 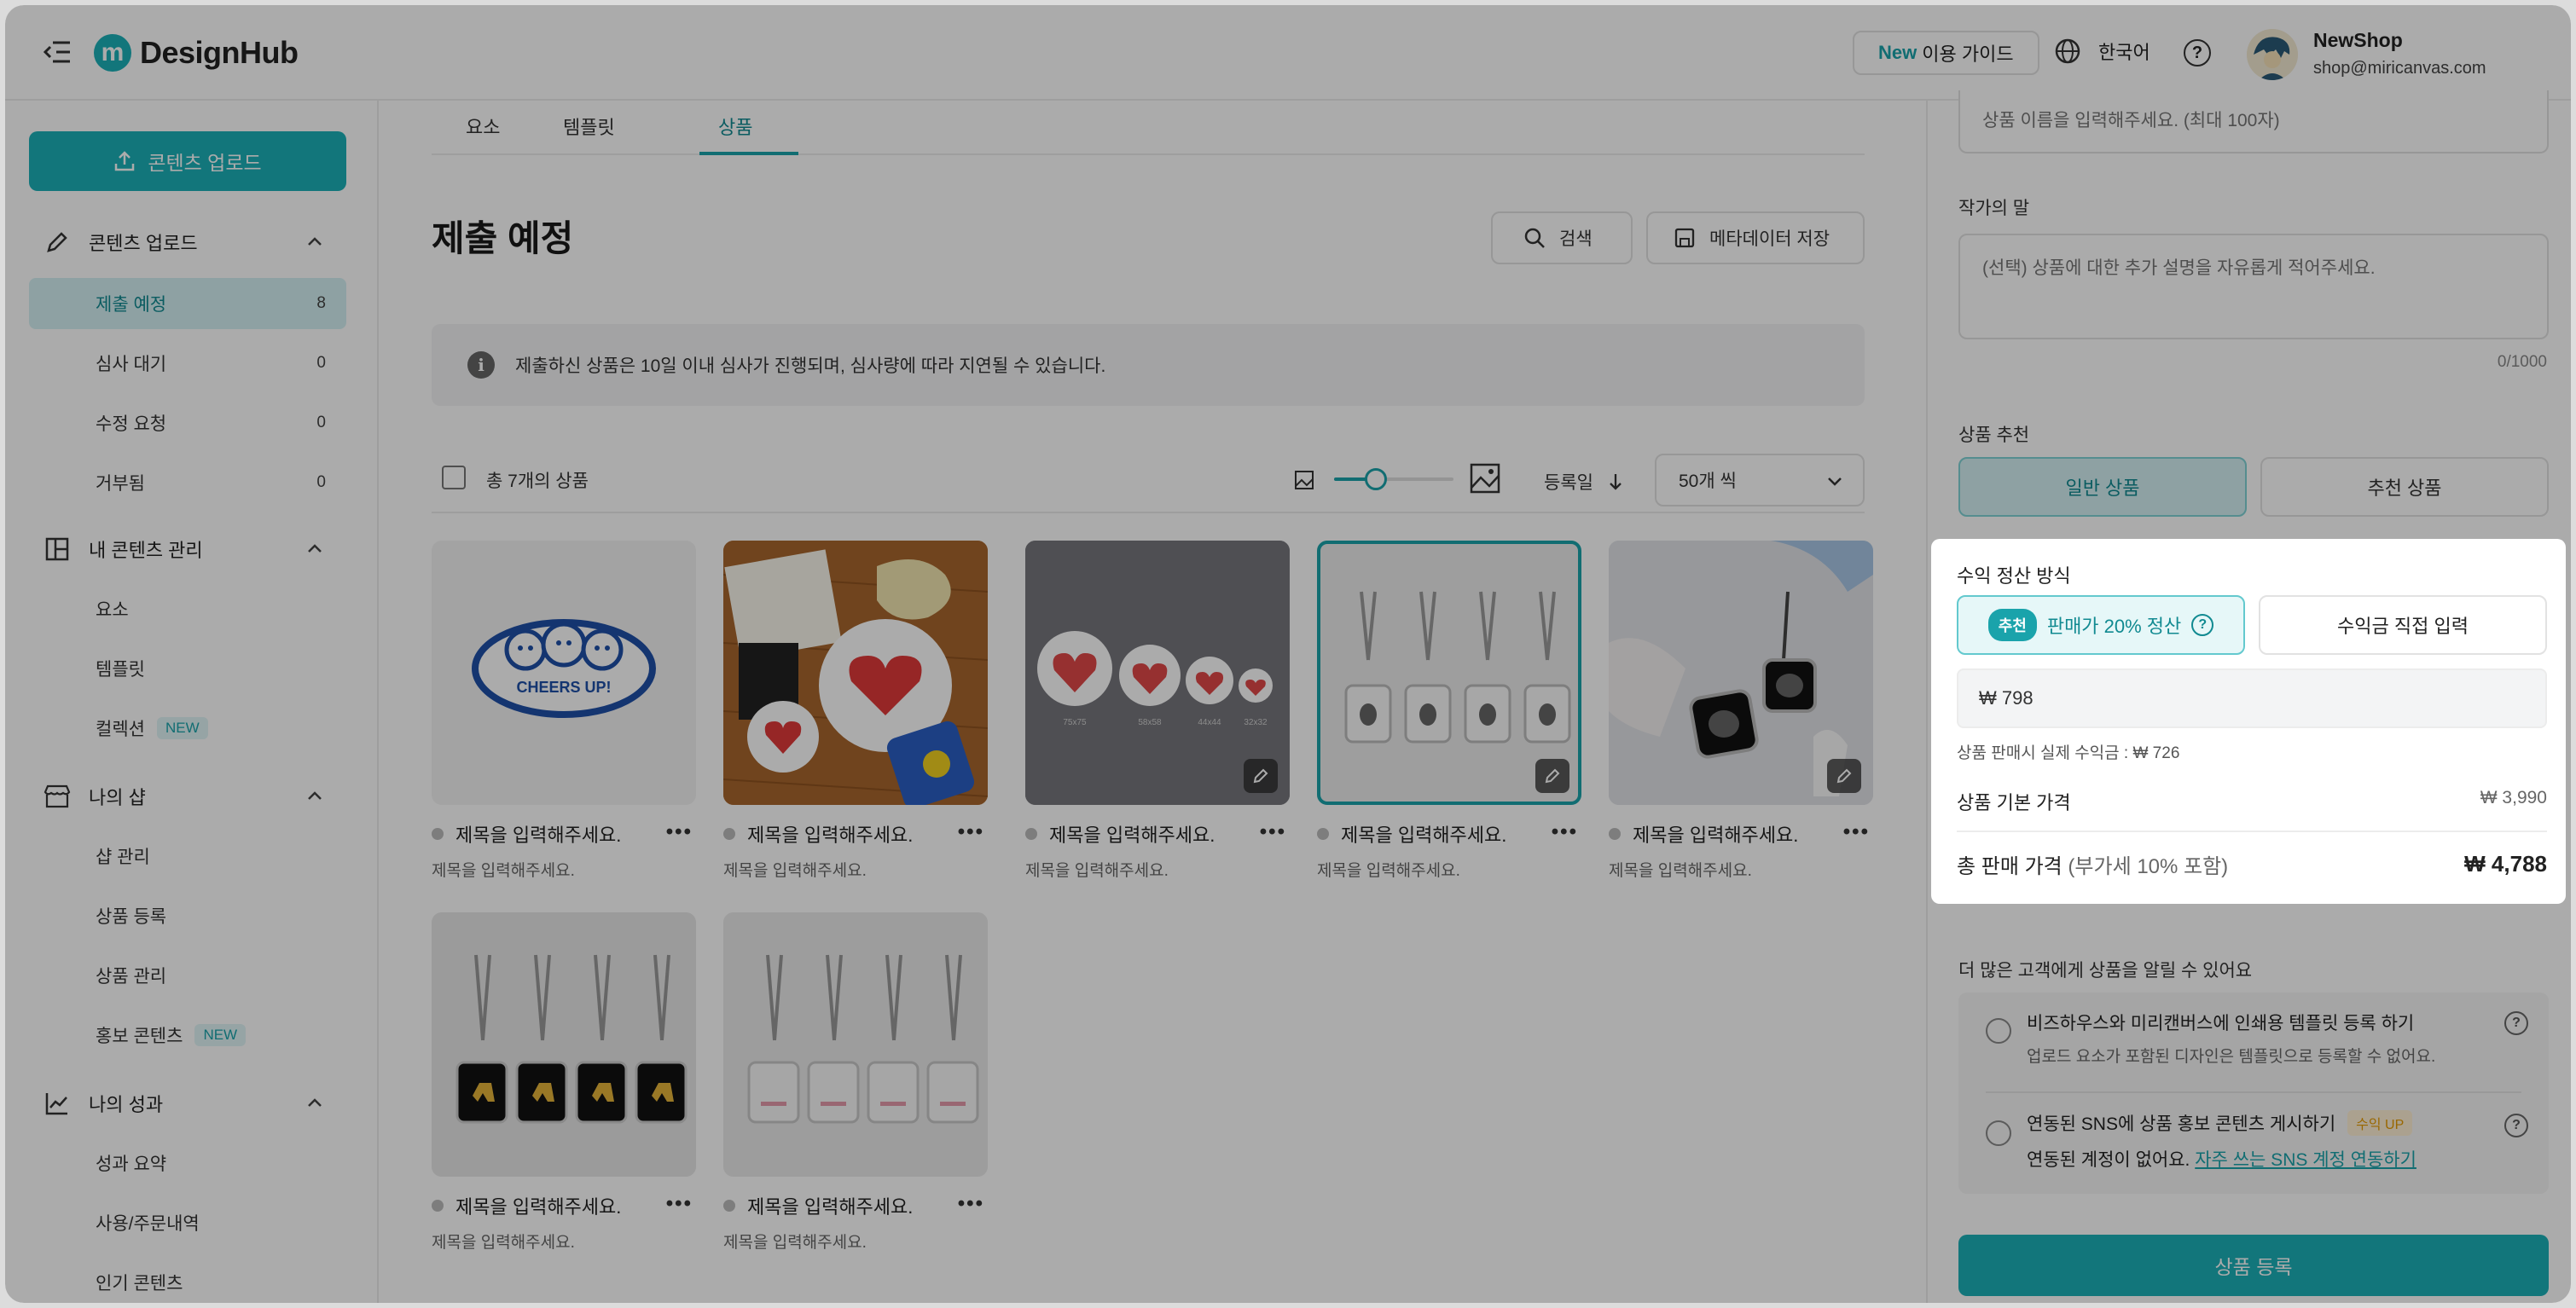 I want to click on slider-handle, so click(x=1376, y=479).